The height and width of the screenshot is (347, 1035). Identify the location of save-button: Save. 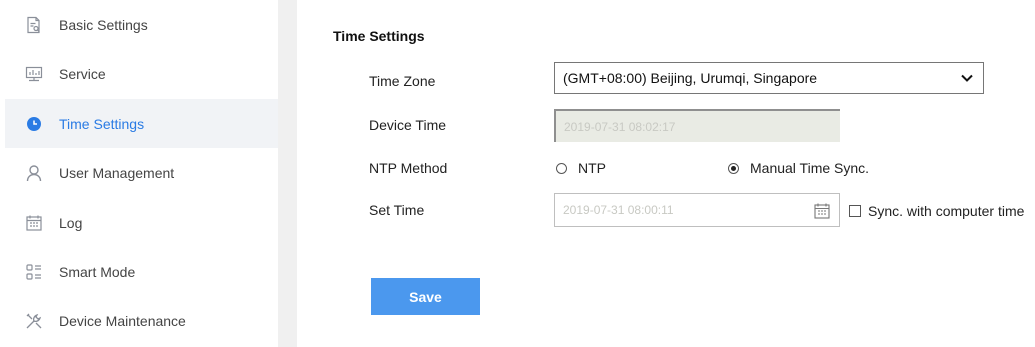
(425, 296).